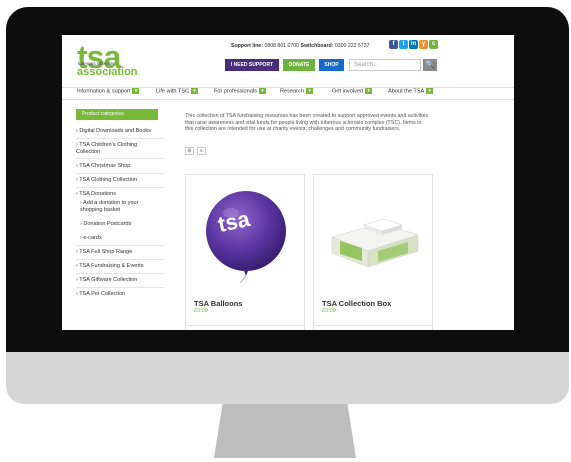  I want to click on monitor-stand, so click(285, 431).